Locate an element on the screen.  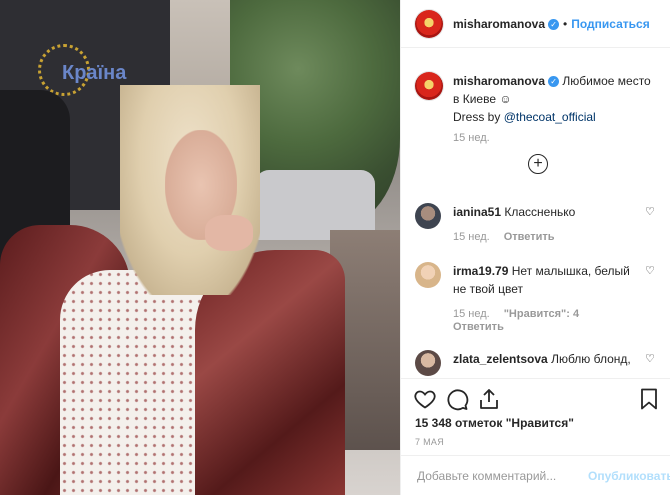
likes-count: 15 348 отметок "Нравится" is located at coordinates (494, 423).